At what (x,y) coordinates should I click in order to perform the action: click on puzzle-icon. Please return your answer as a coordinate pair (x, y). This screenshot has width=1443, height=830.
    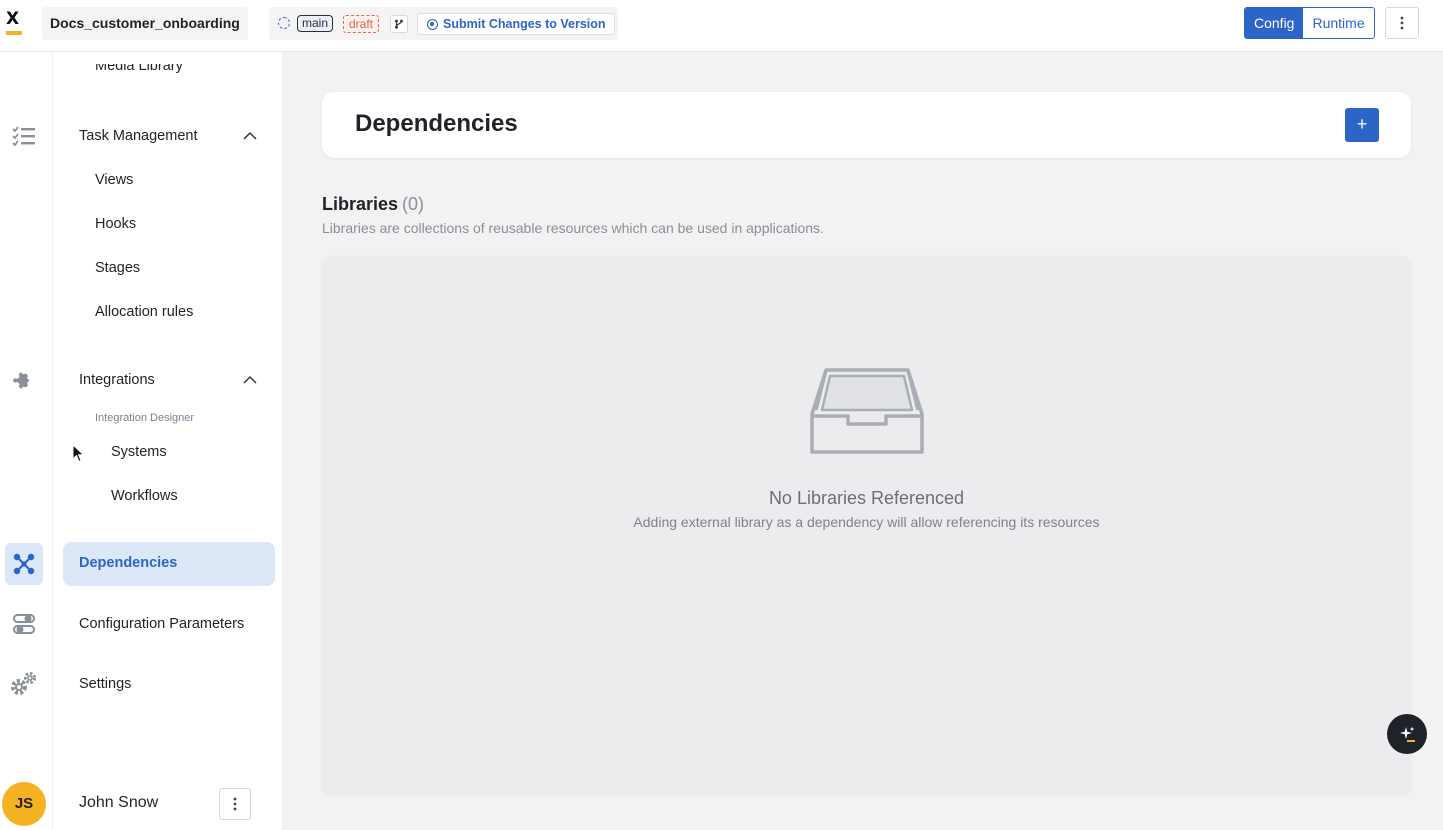
    Looking at the image, I should click on (21, 380).